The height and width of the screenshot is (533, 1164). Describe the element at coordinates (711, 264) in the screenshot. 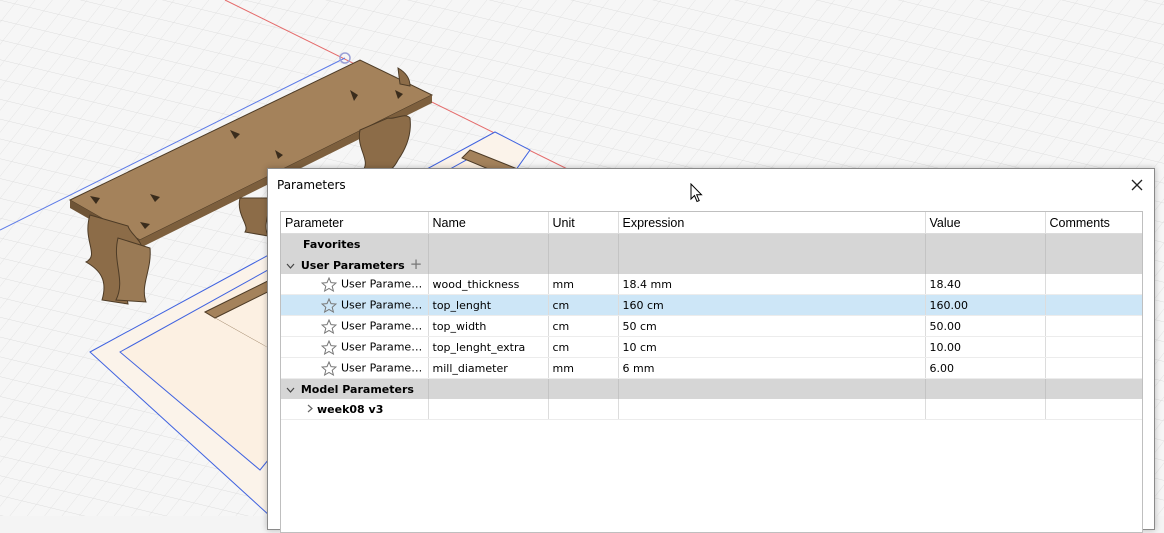

I see `group-row-user-parameters: User Parameters +` at that location.